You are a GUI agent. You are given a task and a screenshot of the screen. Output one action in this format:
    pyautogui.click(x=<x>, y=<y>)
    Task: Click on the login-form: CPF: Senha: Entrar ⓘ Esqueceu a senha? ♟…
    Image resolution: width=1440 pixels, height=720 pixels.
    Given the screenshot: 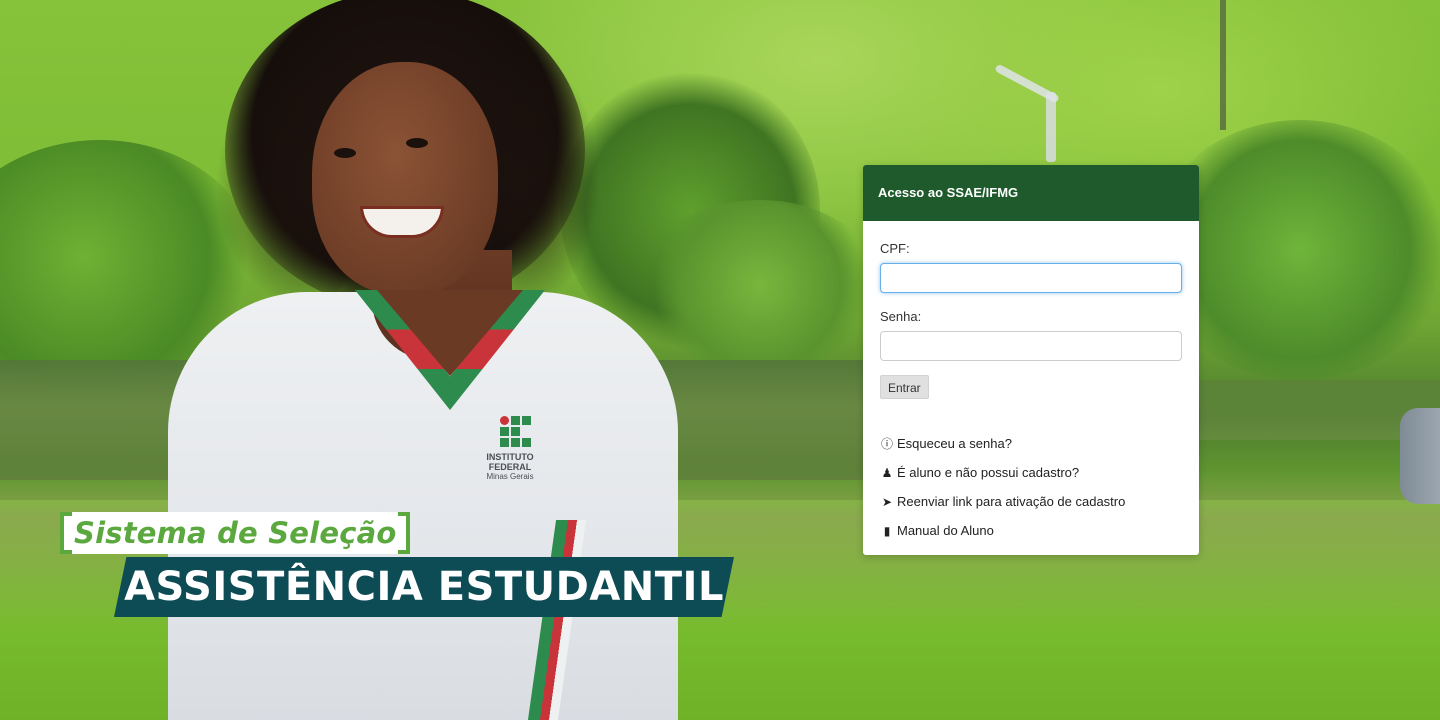 What is the action you would take?
    pyautogui.click(x=1031, y=383)
    